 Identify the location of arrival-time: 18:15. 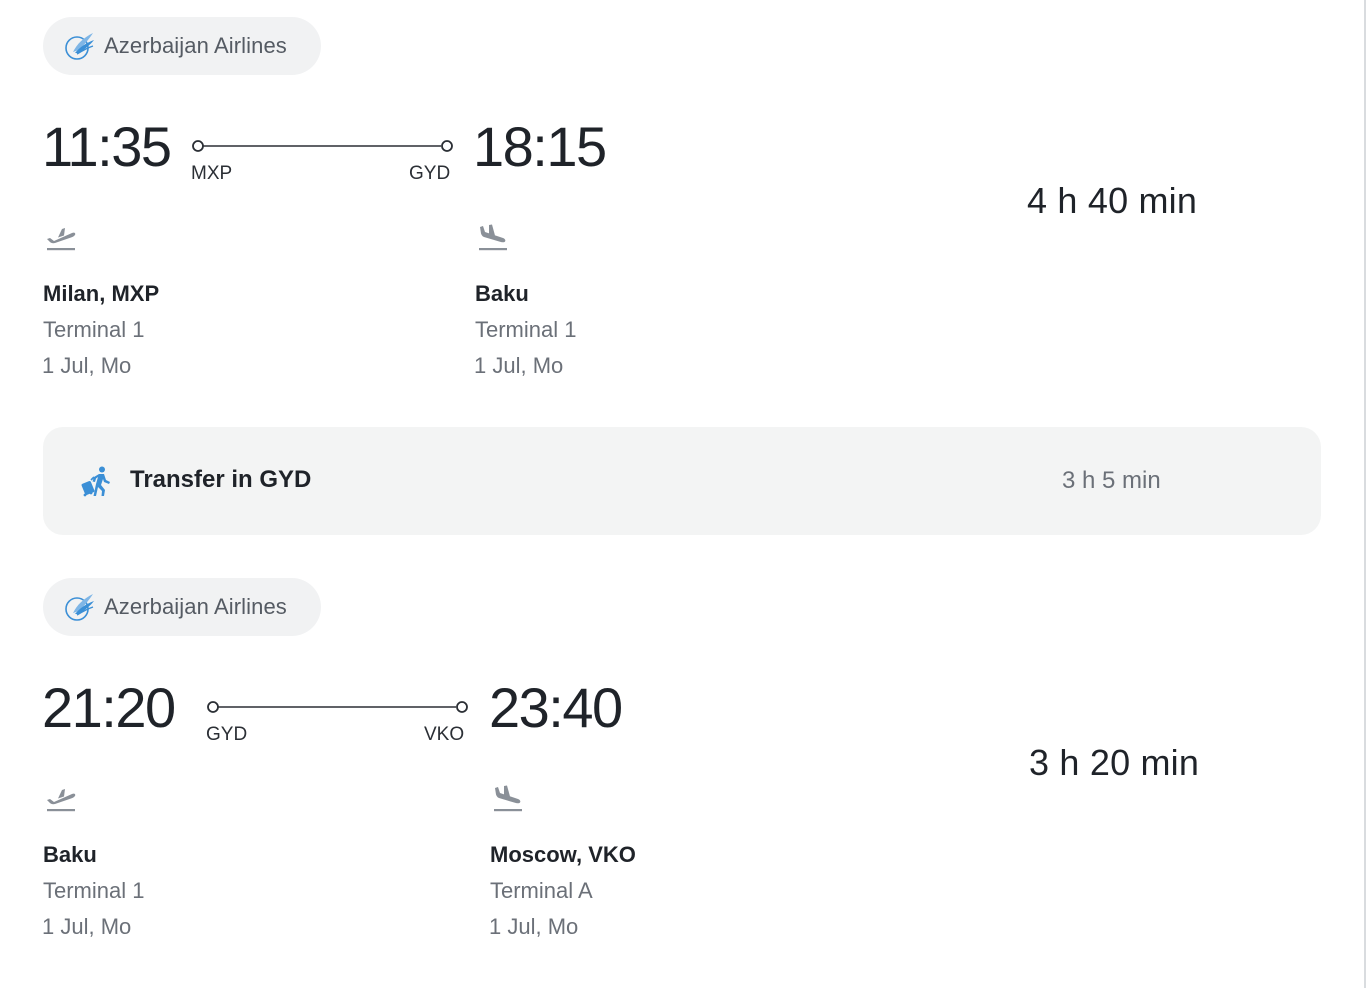
(540, 146).